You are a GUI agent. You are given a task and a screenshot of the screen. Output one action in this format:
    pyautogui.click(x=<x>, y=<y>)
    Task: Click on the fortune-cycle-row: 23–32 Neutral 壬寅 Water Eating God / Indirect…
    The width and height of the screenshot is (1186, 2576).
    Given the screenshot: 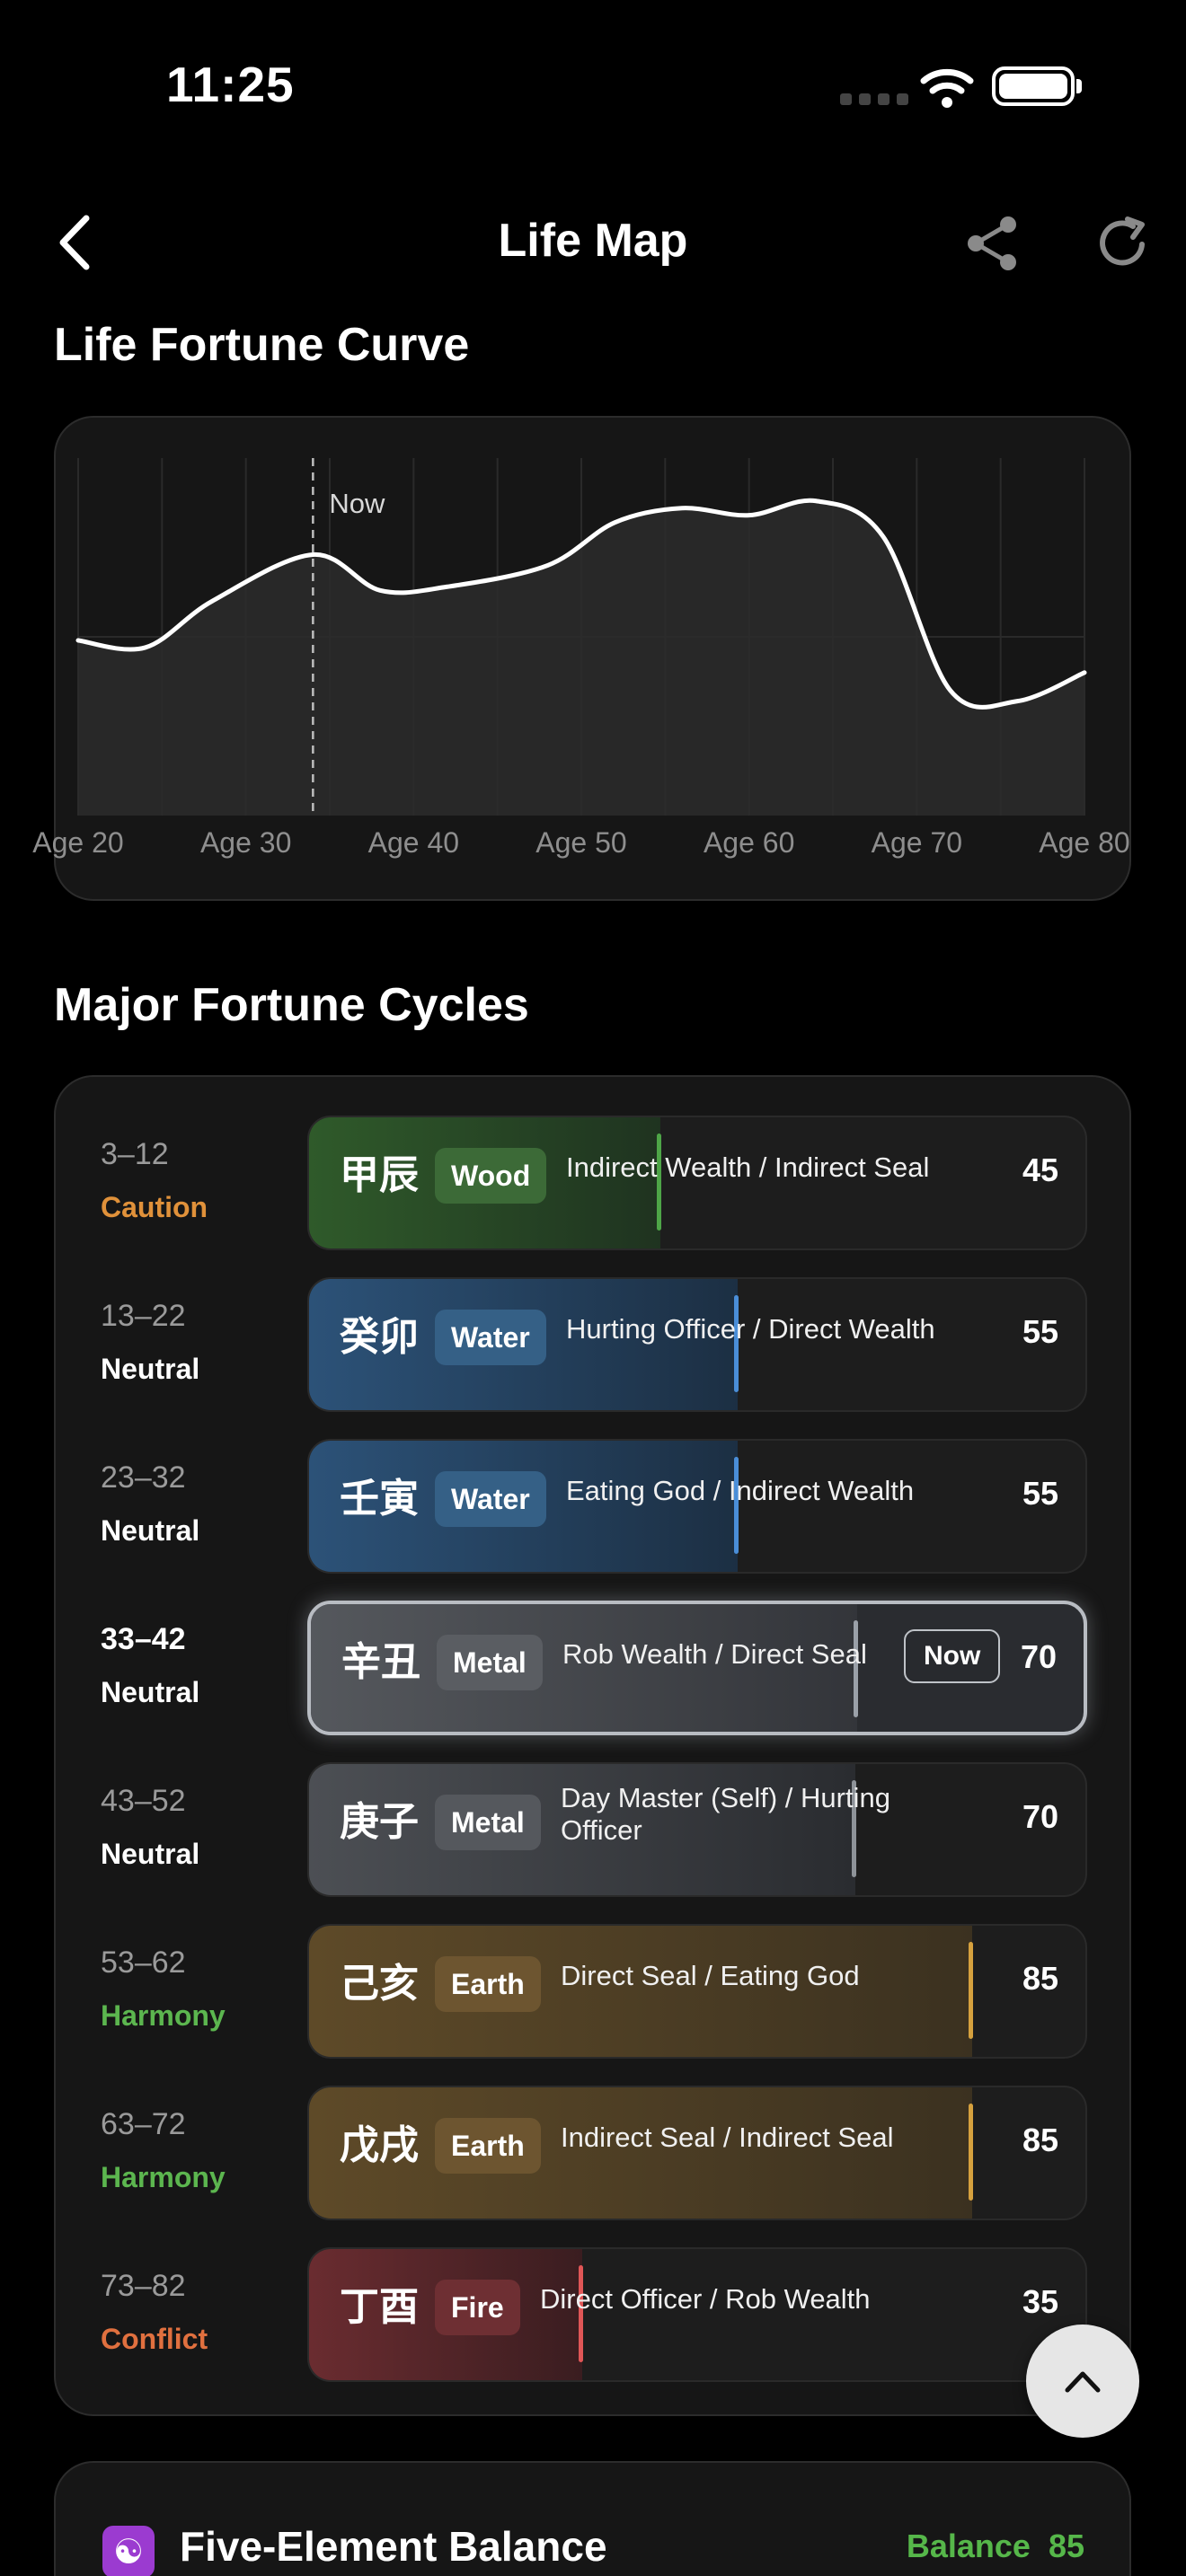 What is the action you would take?
    pyautogui.click(x=594, y=1506)
    